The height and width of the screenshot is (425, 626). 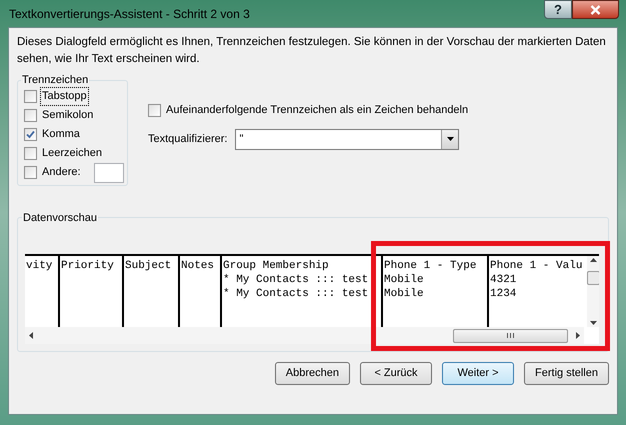 I want to click on dropdown-arrow-button, so click(x=449, y=139).